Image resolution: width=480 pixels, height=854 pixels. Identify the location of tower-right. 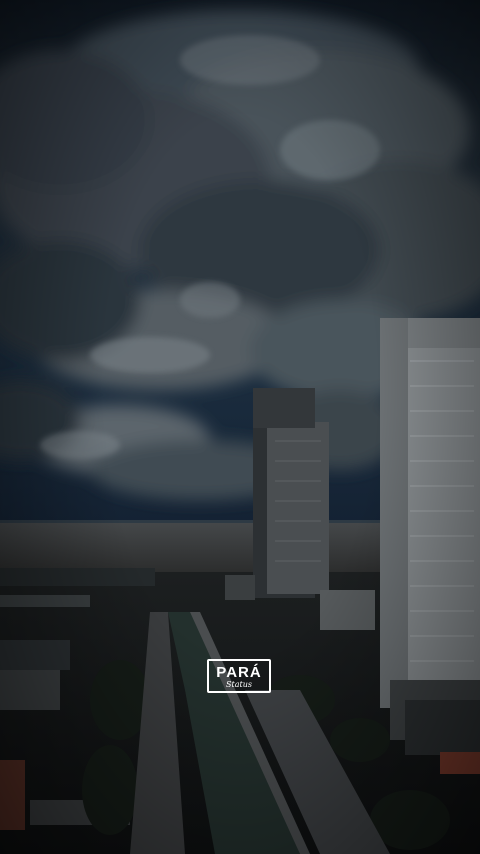
(430, 513).